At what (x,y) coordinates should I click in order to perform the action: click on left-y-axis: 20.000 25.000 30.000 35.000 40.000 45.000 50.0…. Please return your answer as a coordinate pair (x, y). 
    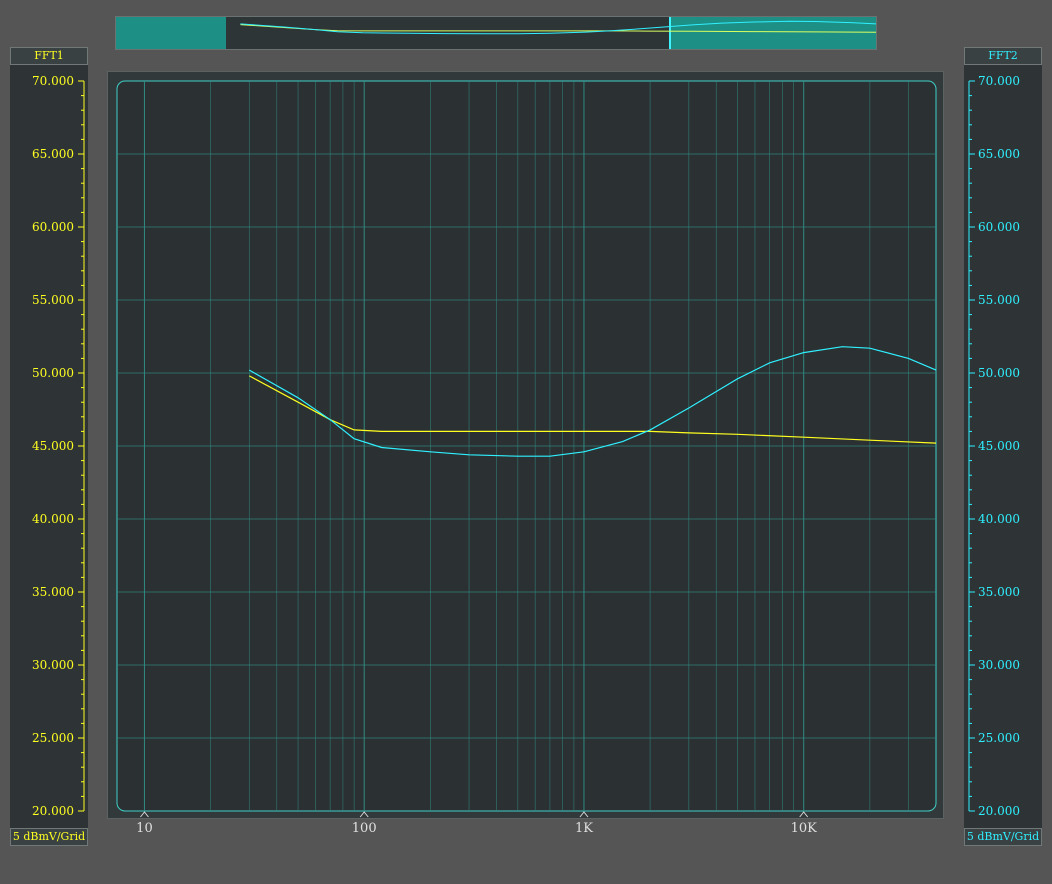
    Looking at the image, I should click on (58, 446).